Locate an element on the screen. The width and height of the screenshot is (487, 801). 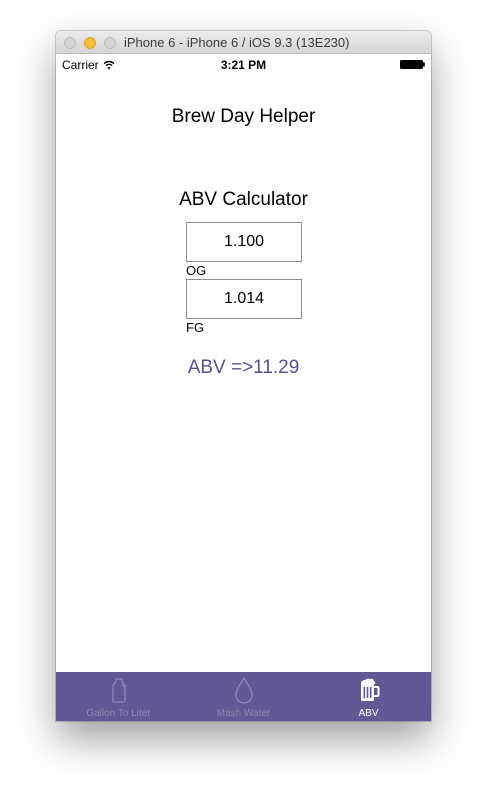
status-bar: Carrier 3:21 PM is located at coordinates (243, 64).